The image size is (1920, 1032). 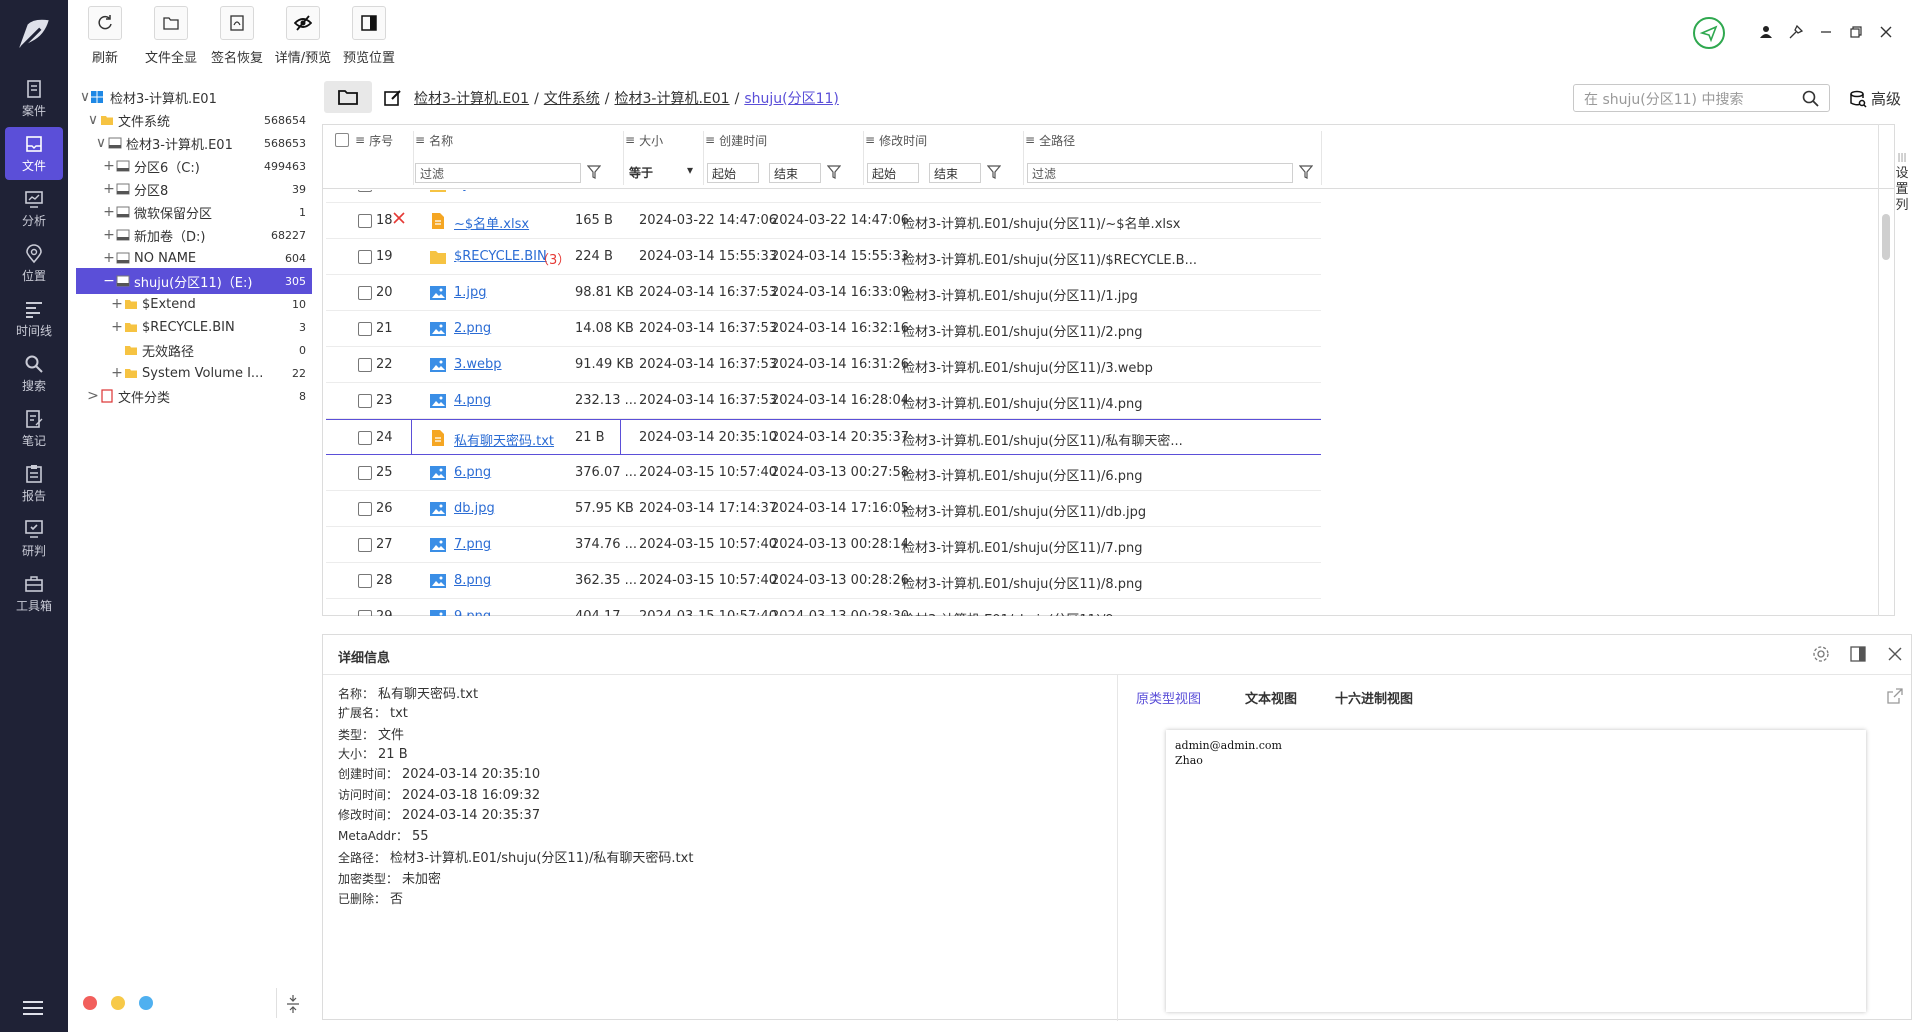 What do you see at coordinates (171, 38) in the screenshot?
I see `show-all-files-button: 文件全显` at bounding box center [171, 38].